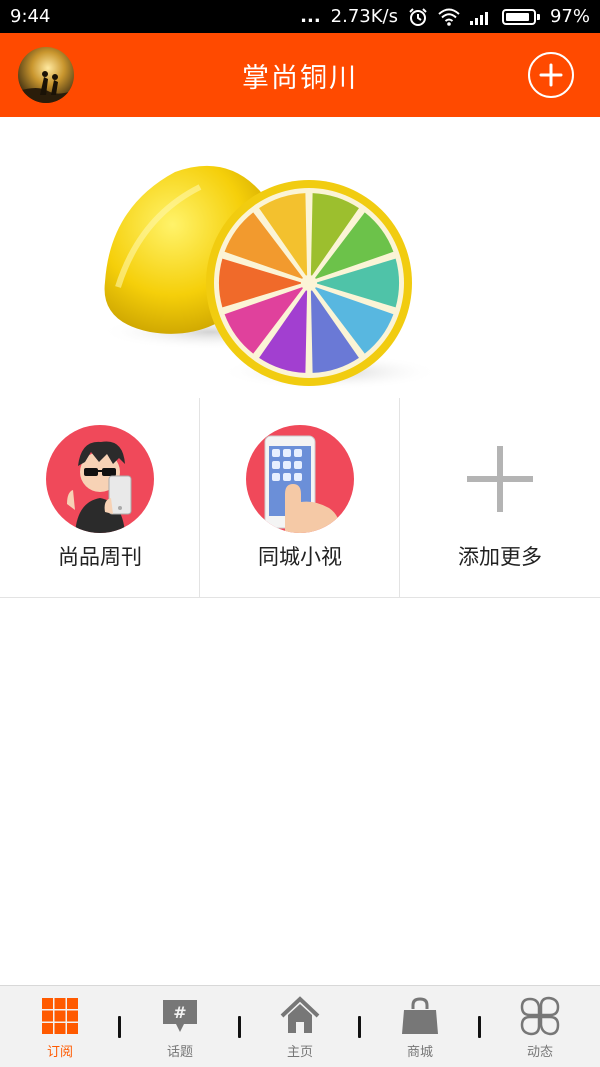  What do you see at coordinates (299, 1052) in the screenshot?
I see `nav-label: 主页` at bounding box center [299, 1052].